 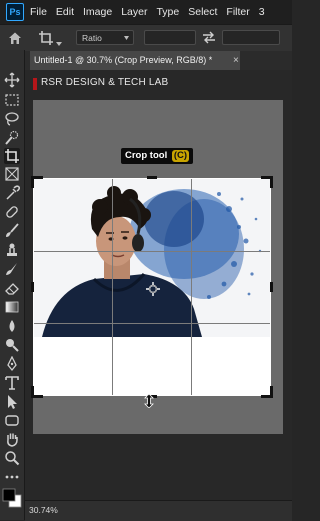 What do you see at coordinates (152, 177) in the screenshot?
I see `crop-handle-top` at bounding box center [152, 177].